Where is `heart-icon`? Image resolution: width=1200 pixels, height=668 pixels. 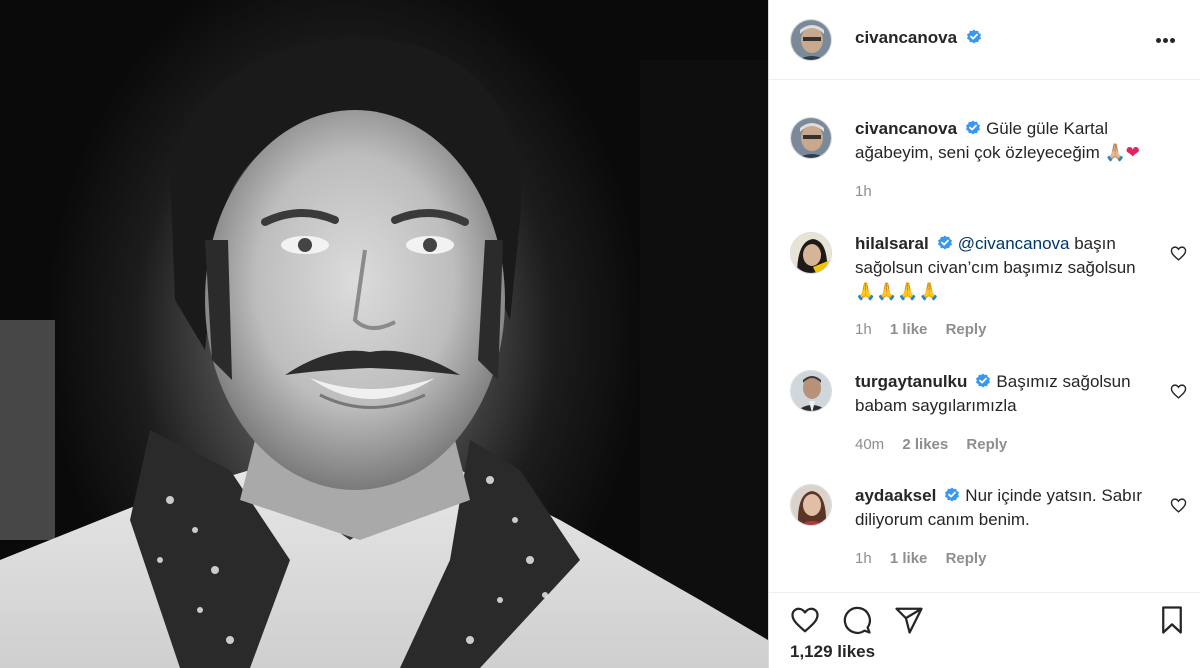
heart-icon is located at coordinates (805, 620).